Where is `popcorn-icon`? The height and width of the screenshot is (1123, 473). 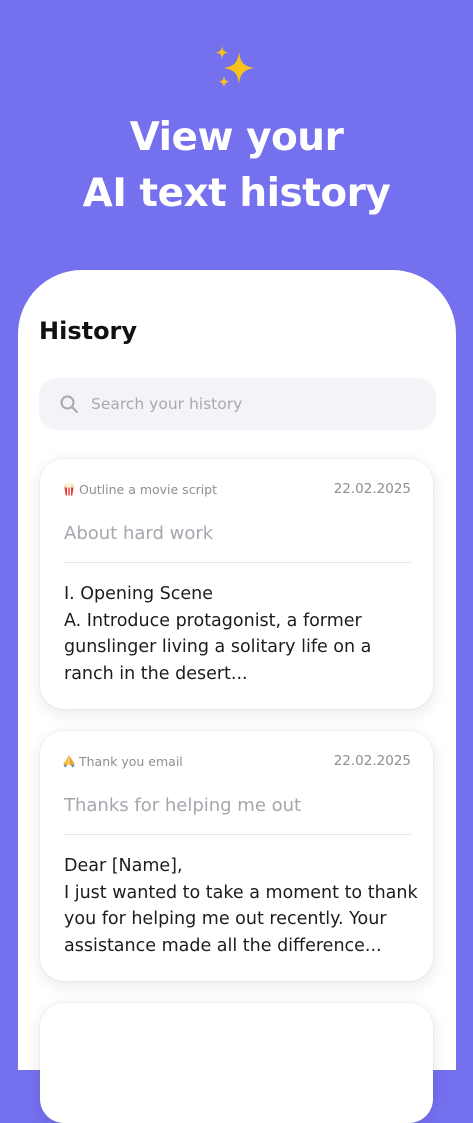
popcorn-icon is located at coordinates (69, 489).